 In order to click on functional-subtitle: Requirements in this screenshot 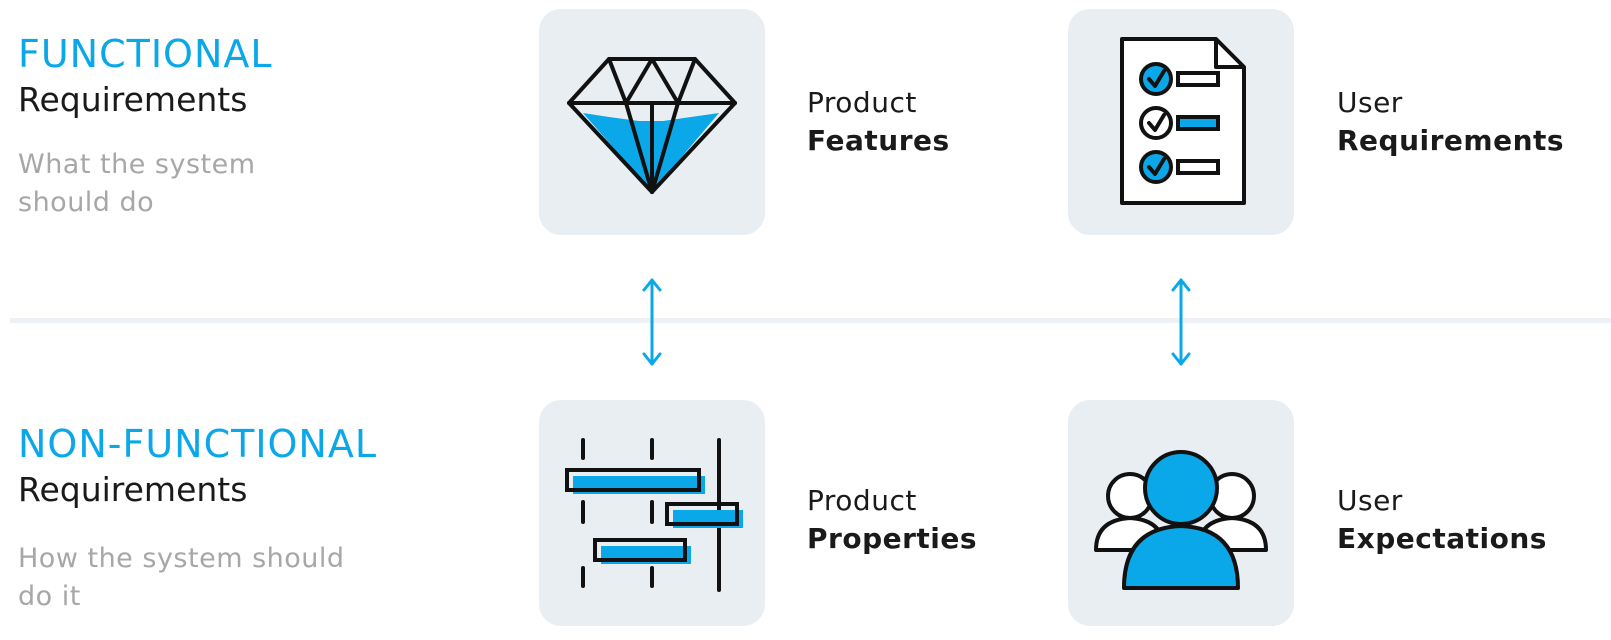, I will do `click(133, 99)`.